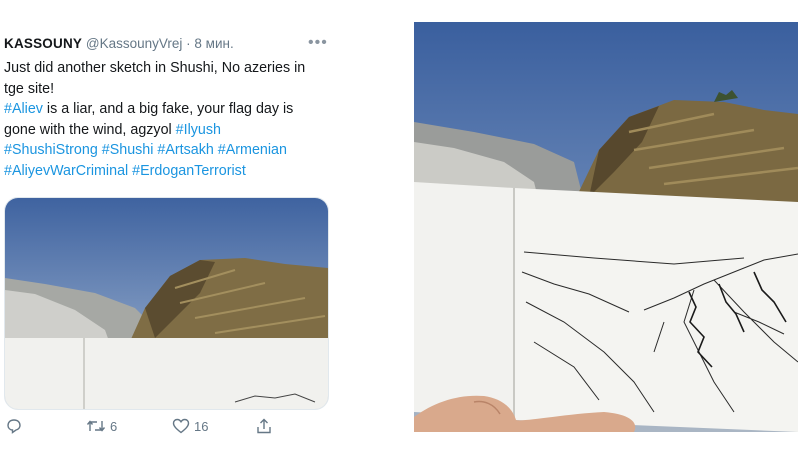 This screenshot has height=450, width=798. I want to click on share-icon, so click(264, 426).